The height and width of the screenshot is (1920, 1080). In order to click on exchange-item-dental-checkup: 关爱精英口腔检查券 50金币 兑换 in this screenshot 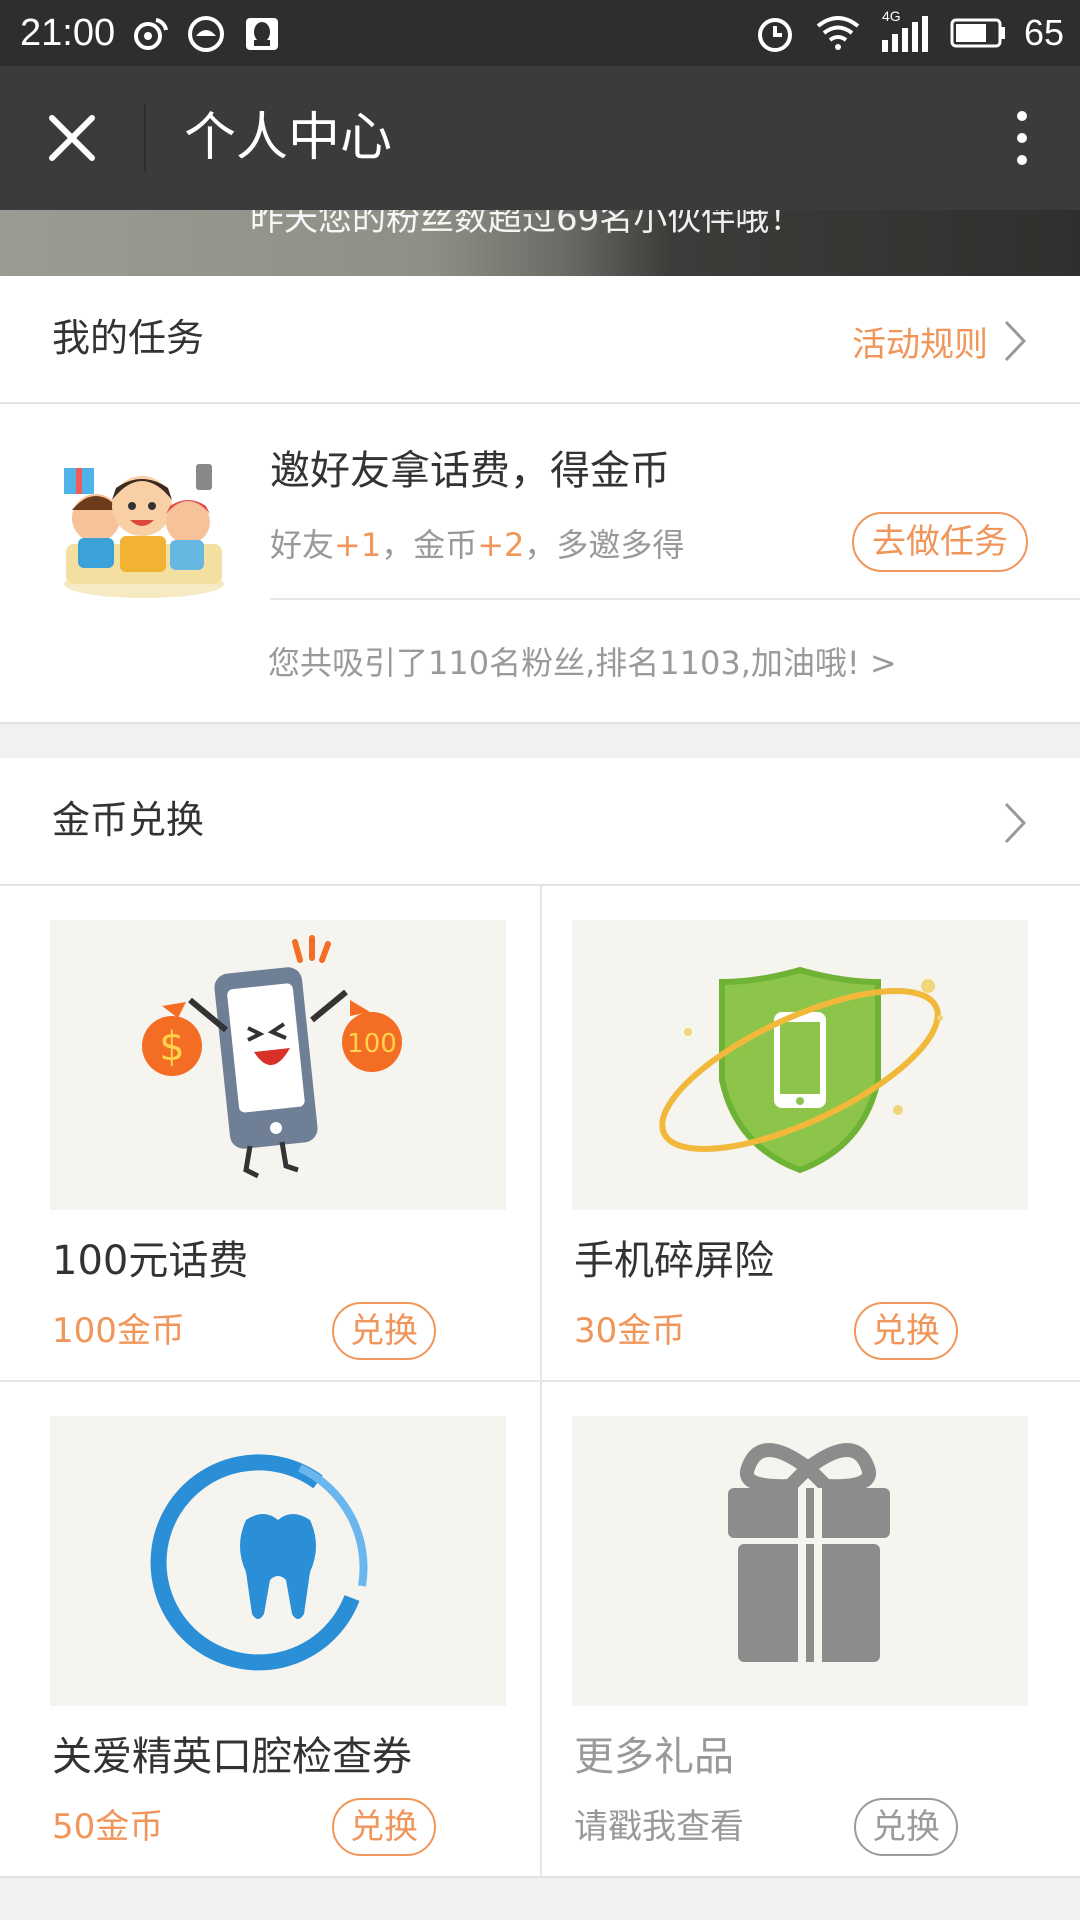, I will do `click(270, 1629)`.